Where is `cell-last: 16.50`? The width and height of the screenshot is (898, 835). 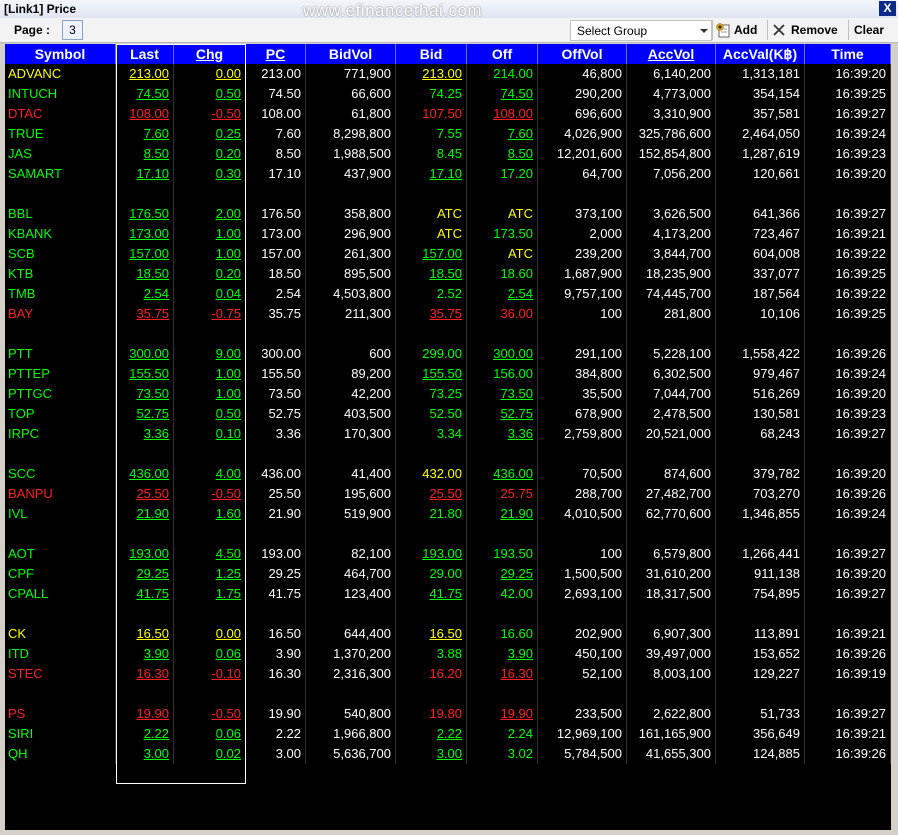
cell-last: 16.50 is located at coordinates (145, 634).